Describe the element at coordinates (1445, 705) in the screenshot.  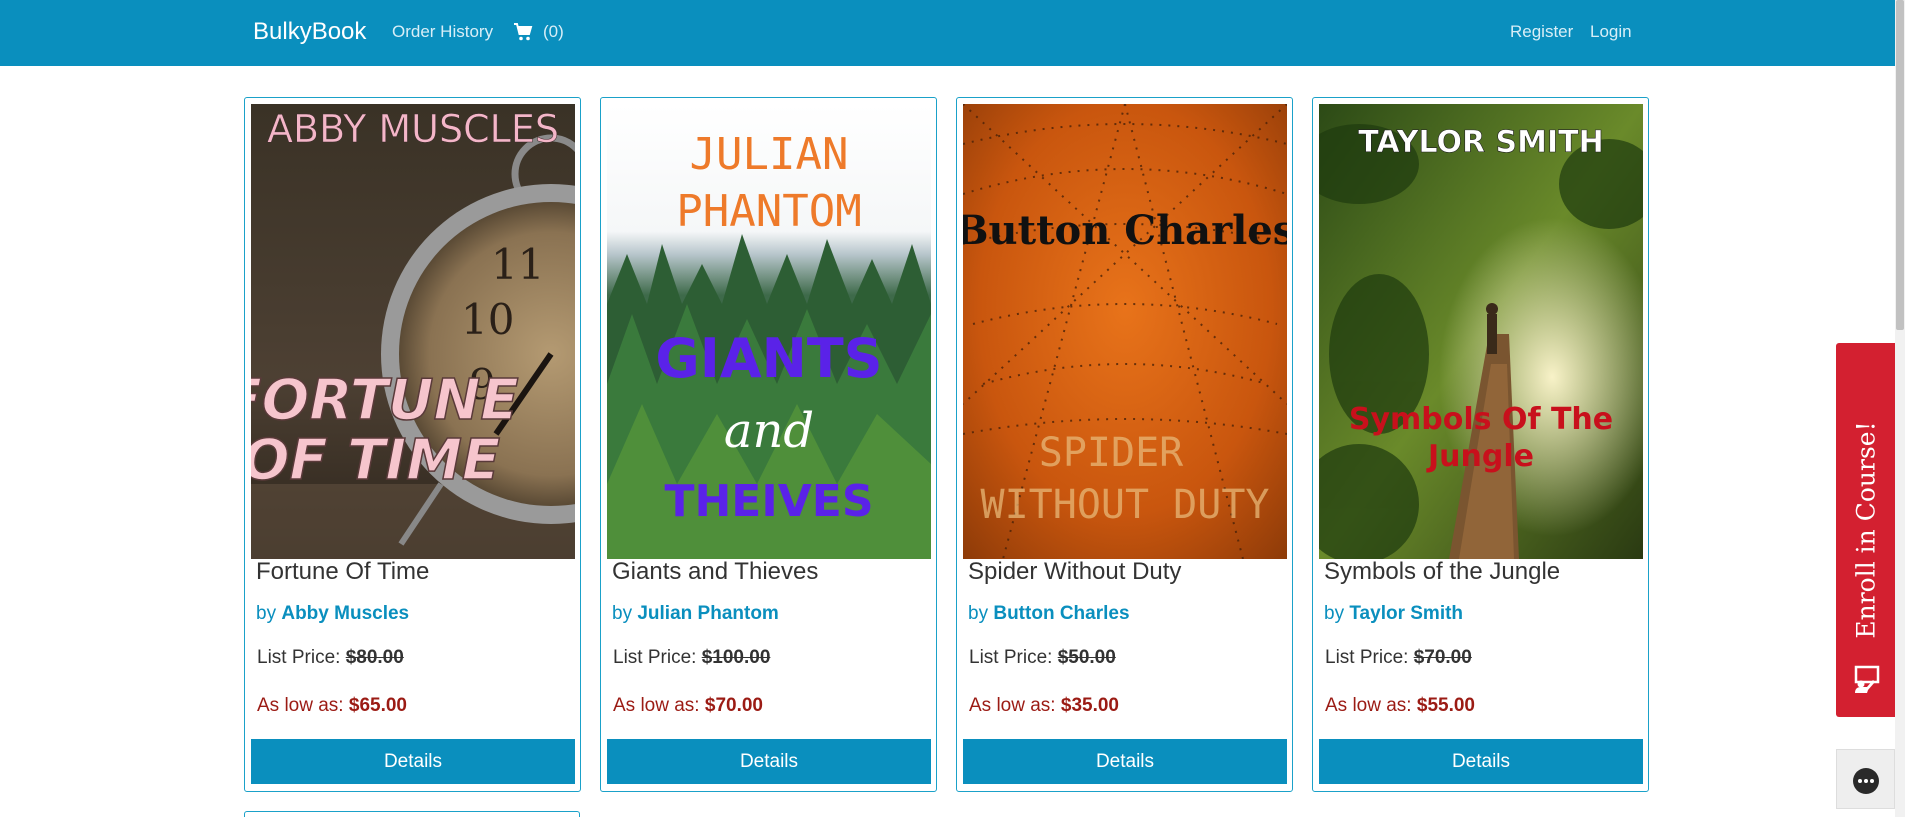
I see `low-price-value: $55.00` at that location.